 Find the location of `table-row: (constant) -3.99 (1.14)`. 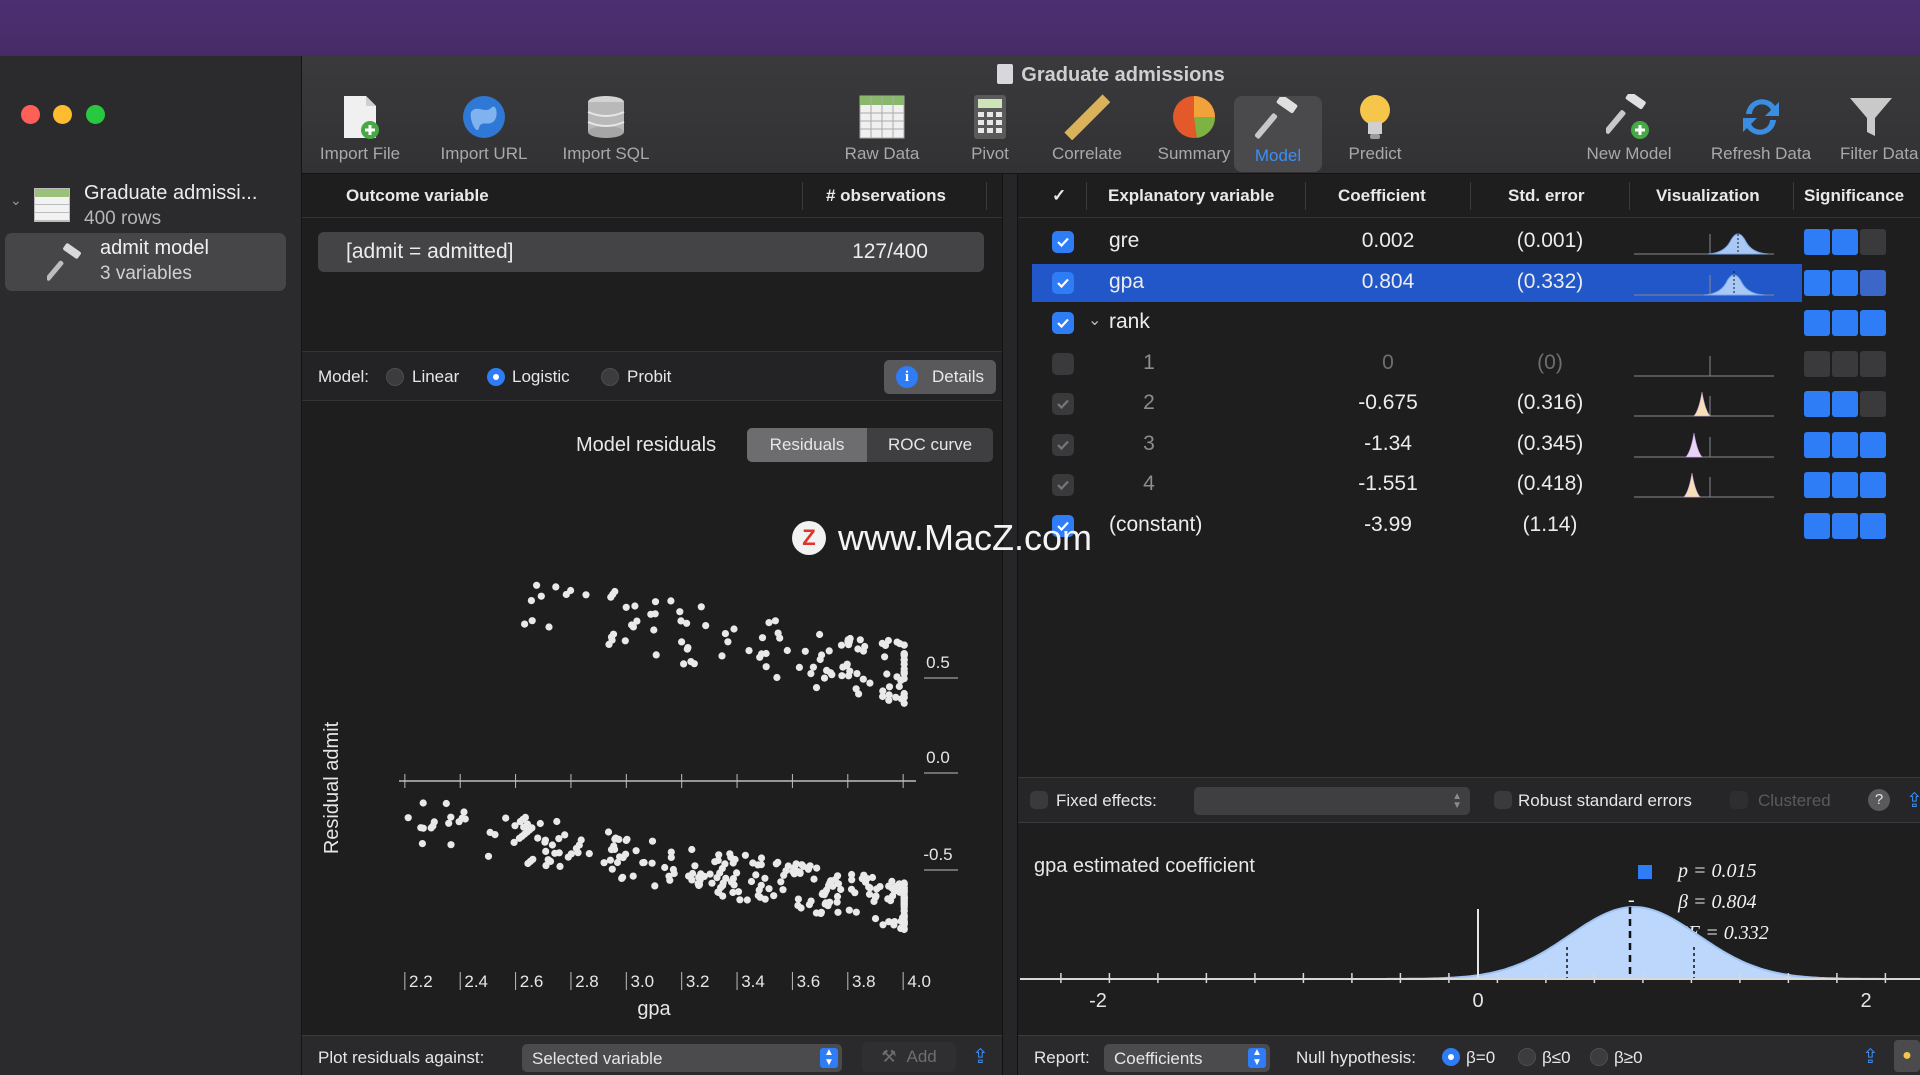

table-row: (constant) -3.99 (1.14) is located at coordinates (1469, 526).